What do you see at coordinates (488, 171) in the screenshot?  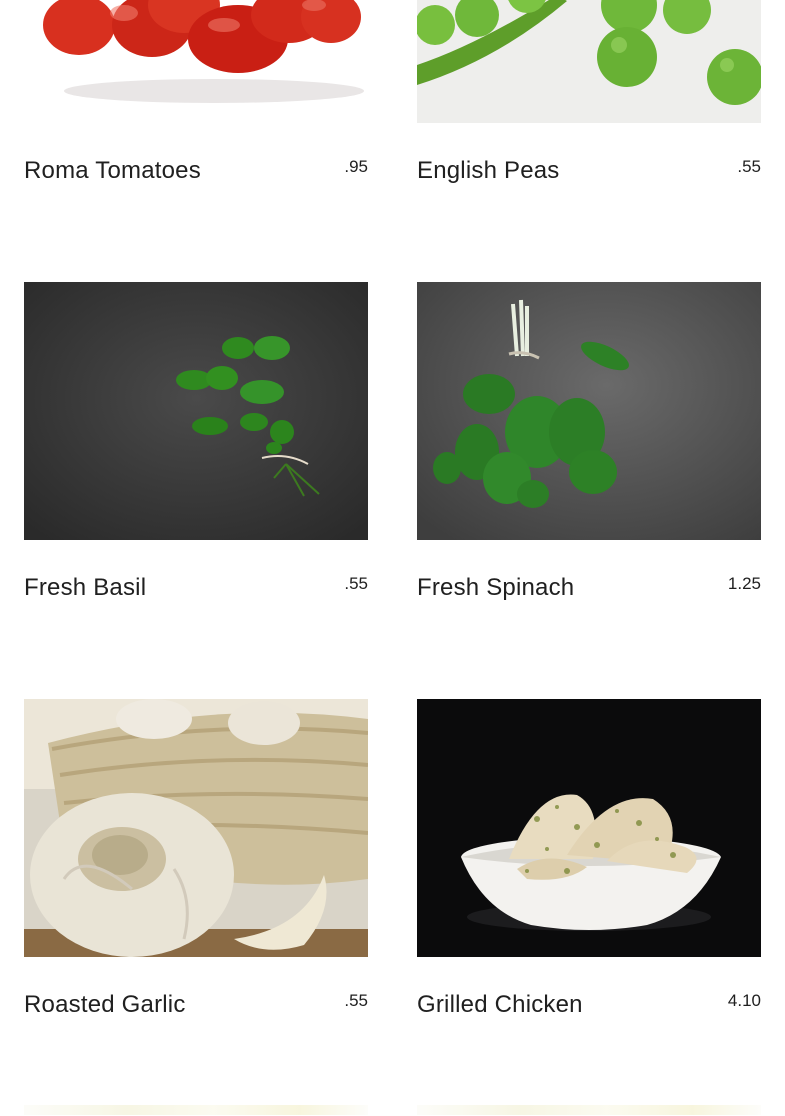 I see `item-name: English Peas` at bounding box center [488, 171].